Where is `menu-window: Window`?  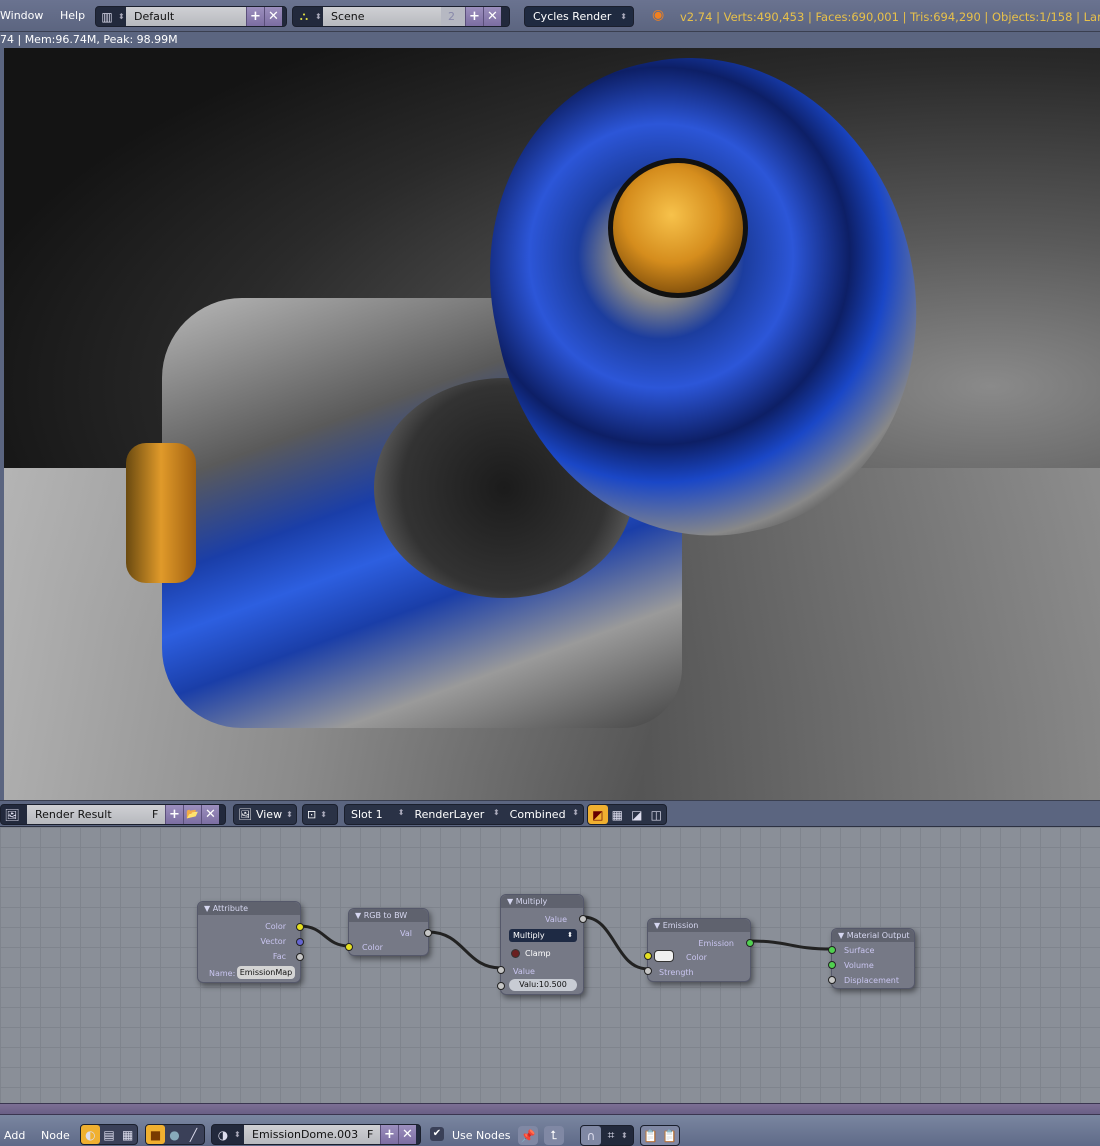
menu-window: Window is located at coordinates (21, 15).